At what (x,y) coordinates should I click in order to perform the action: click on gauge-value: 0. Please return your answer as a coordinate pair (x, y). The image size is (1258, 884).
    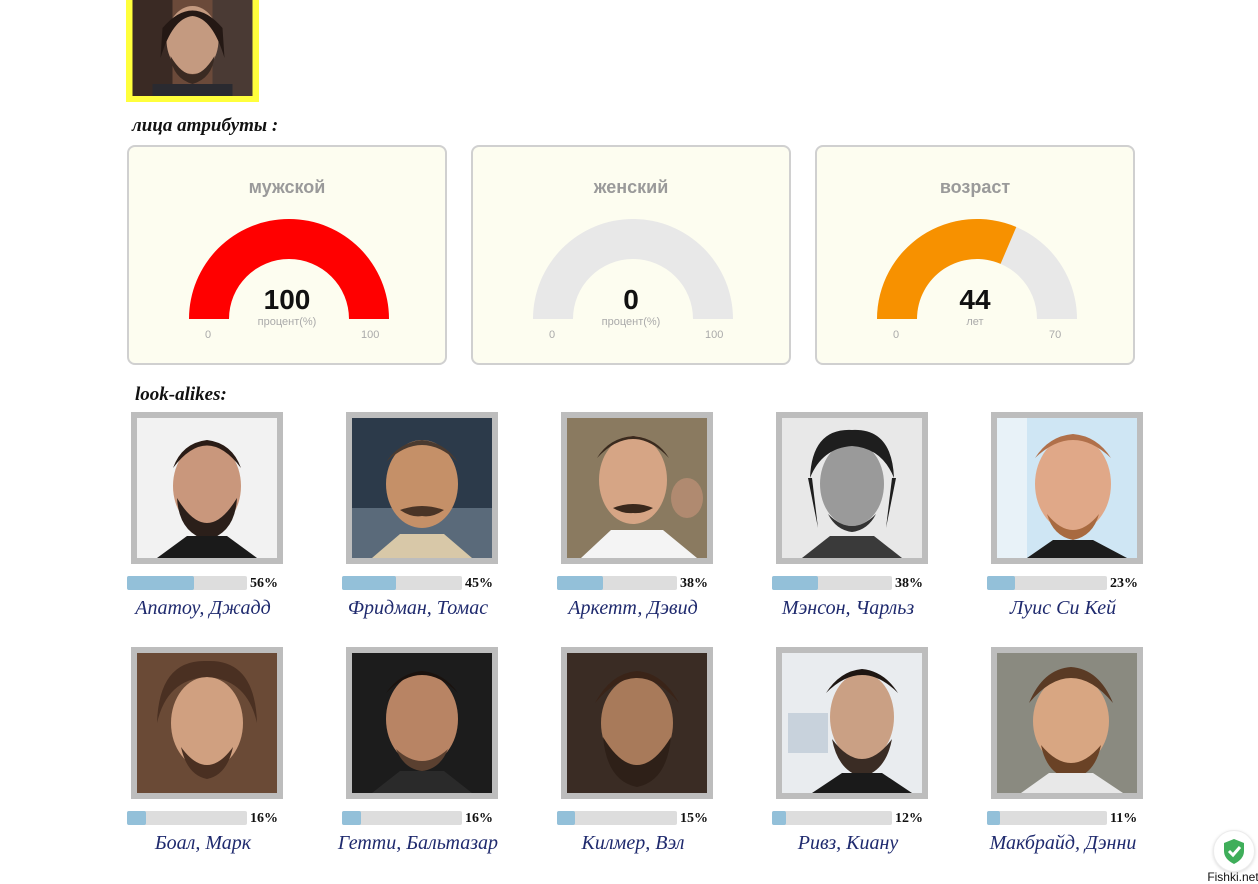
    Looking at the image, I should click on (631, 299).